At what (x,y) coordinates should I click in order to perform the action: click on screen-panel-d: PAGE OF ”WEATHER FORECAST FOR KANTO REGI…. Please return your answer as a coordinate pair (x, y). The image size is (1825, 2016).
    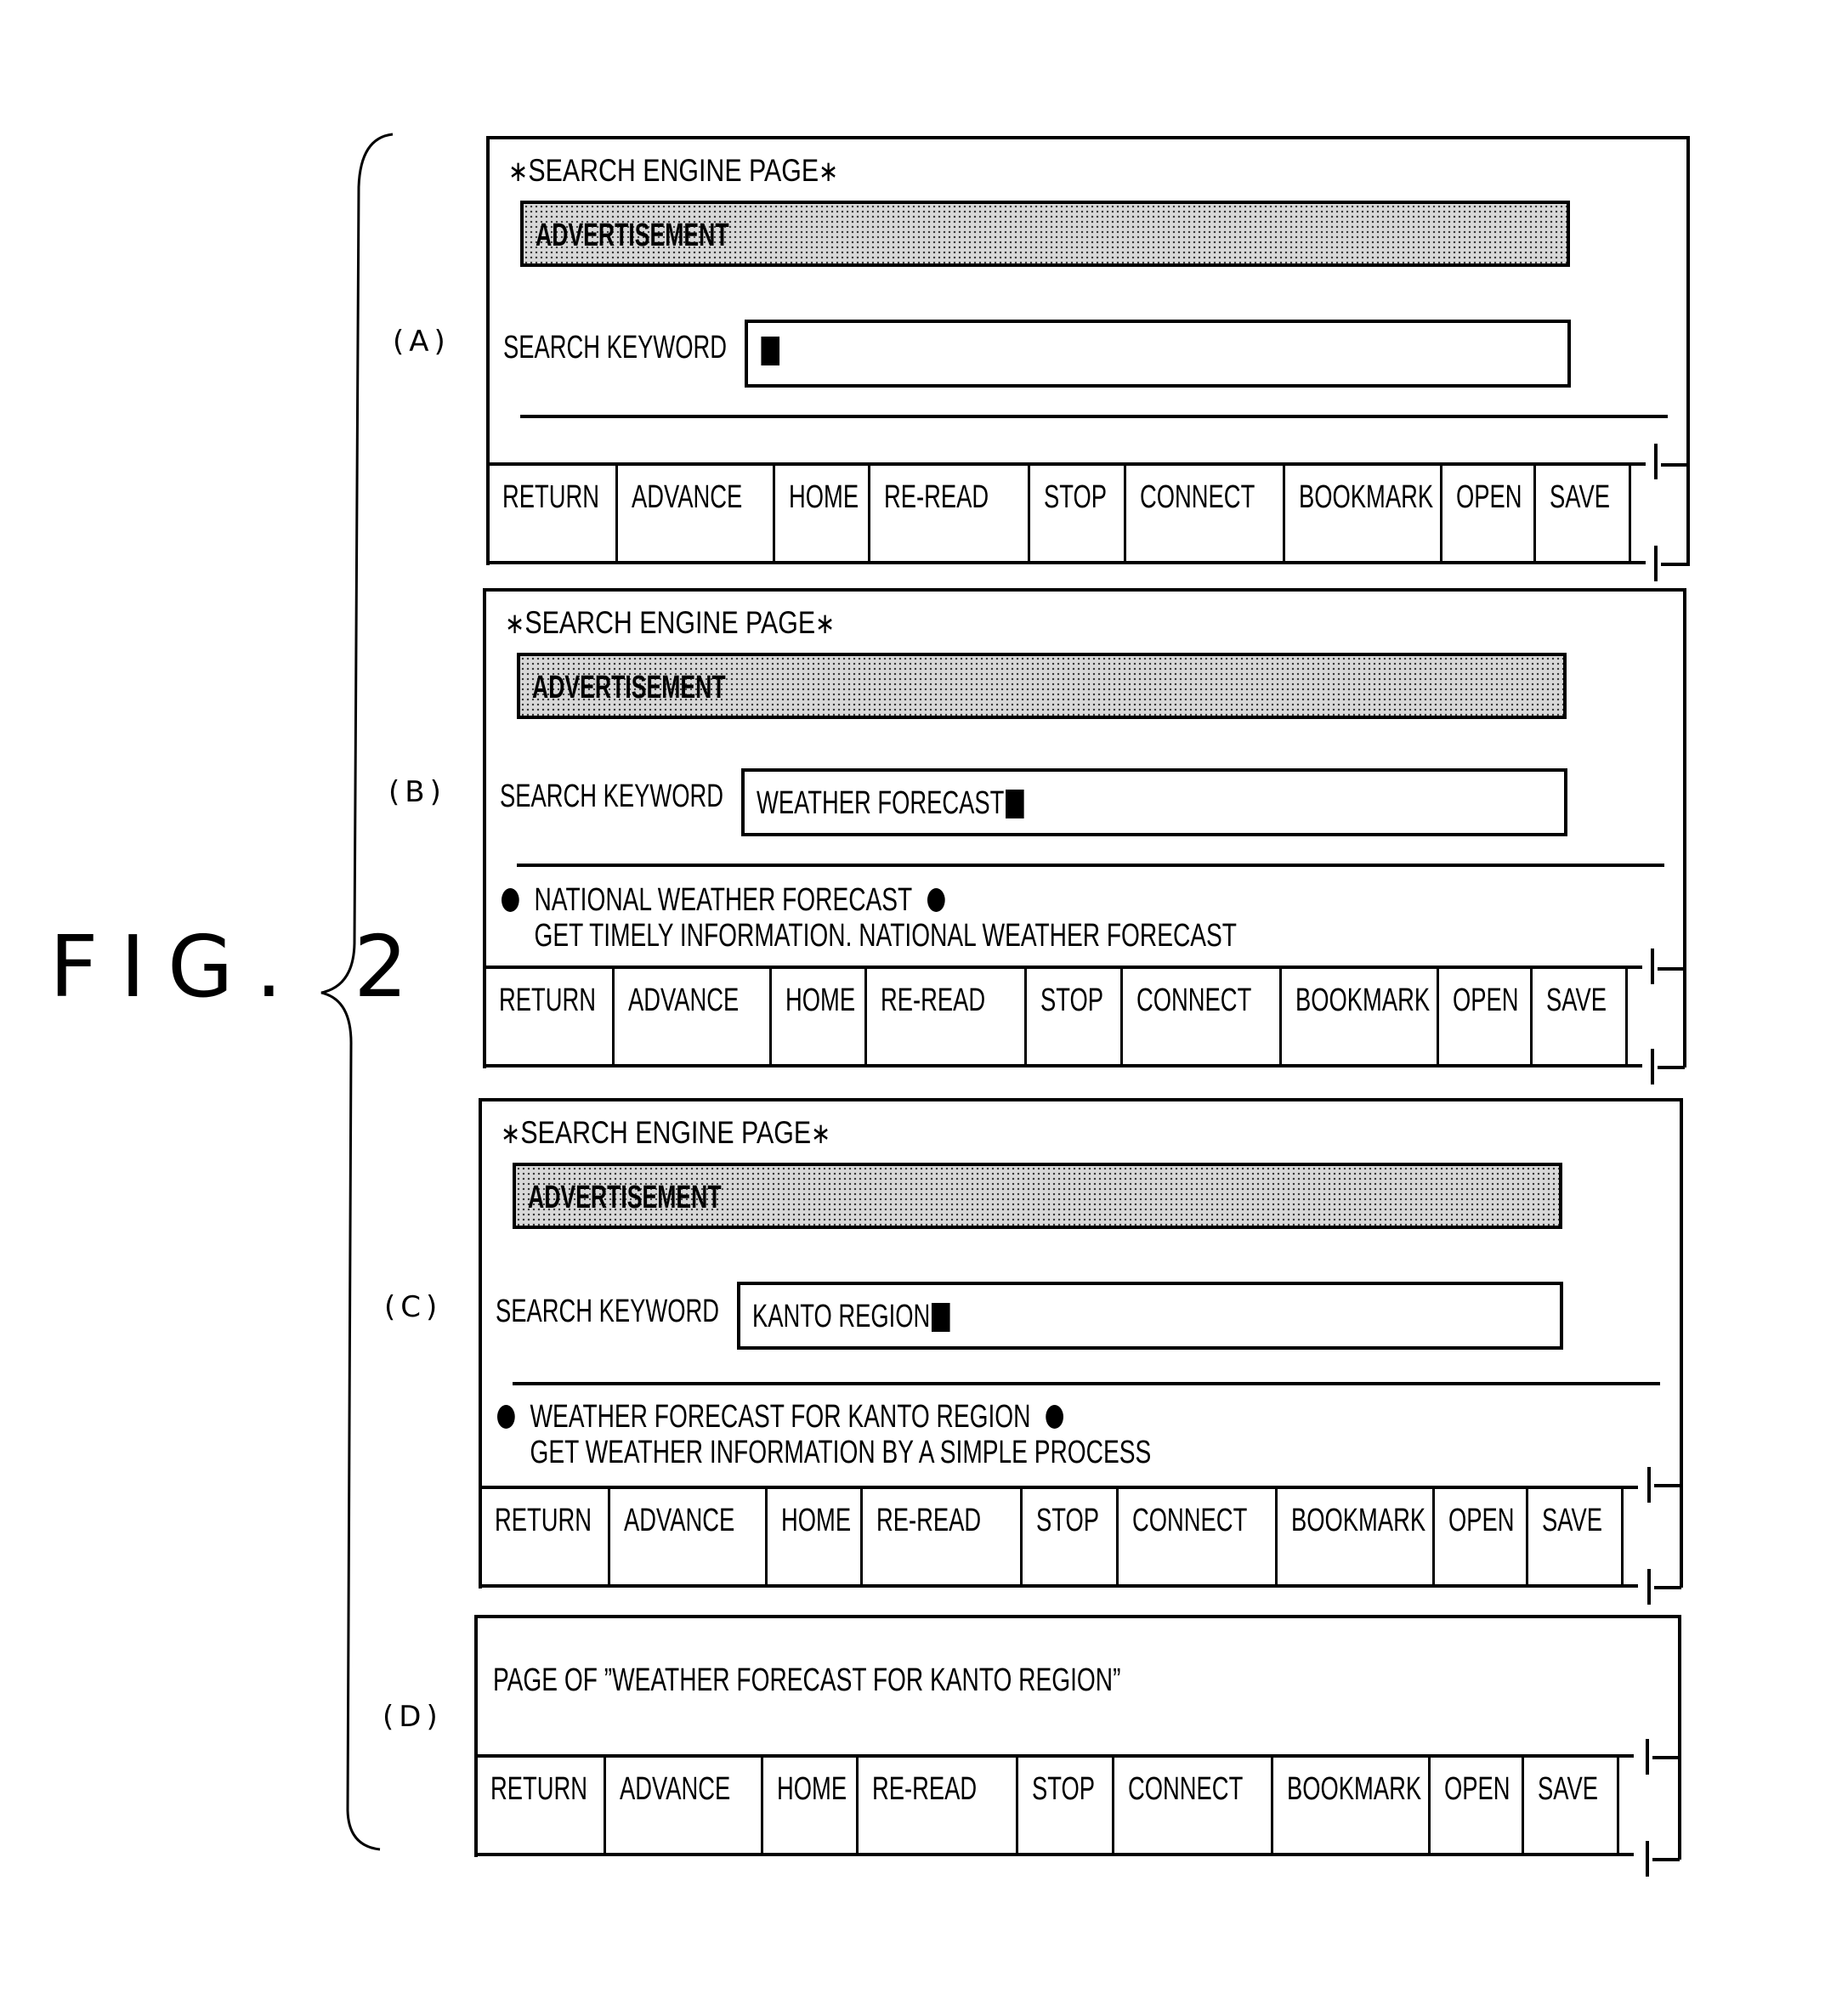
    Looking at the image, I should click on (1078, 1736).